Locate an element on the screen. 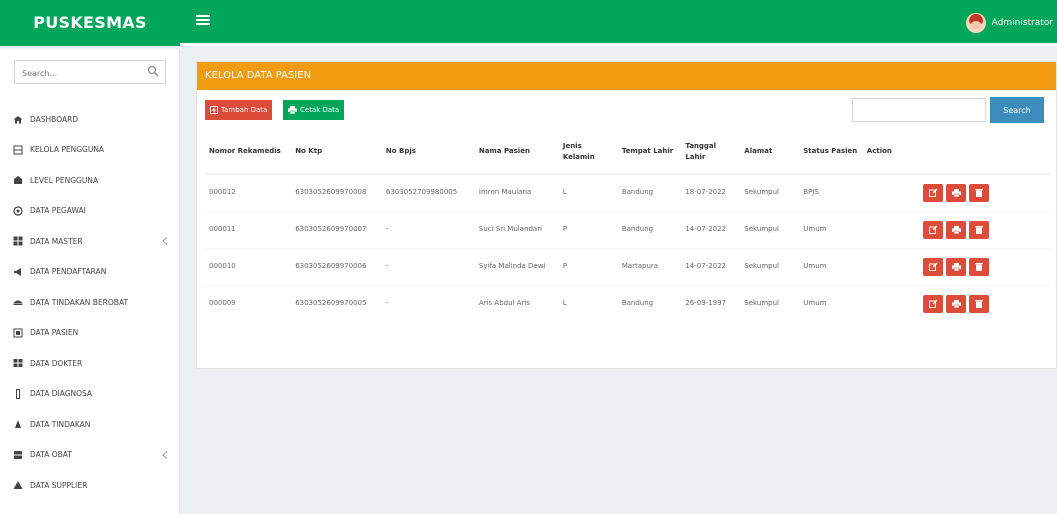  search-button: Search is located at coordinates (1017, 110).